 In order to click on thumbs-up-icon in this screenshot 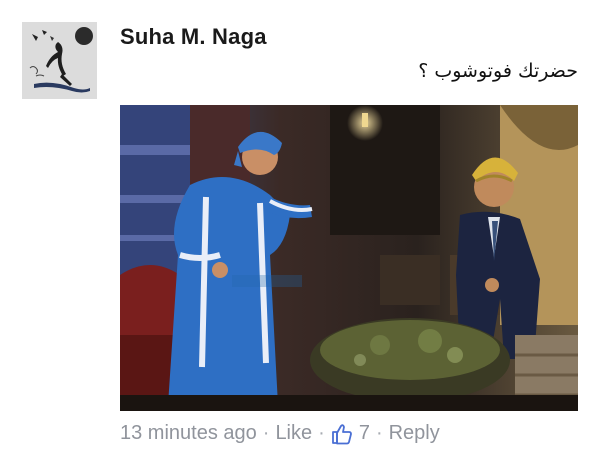, I will do `click(342, 434)`.